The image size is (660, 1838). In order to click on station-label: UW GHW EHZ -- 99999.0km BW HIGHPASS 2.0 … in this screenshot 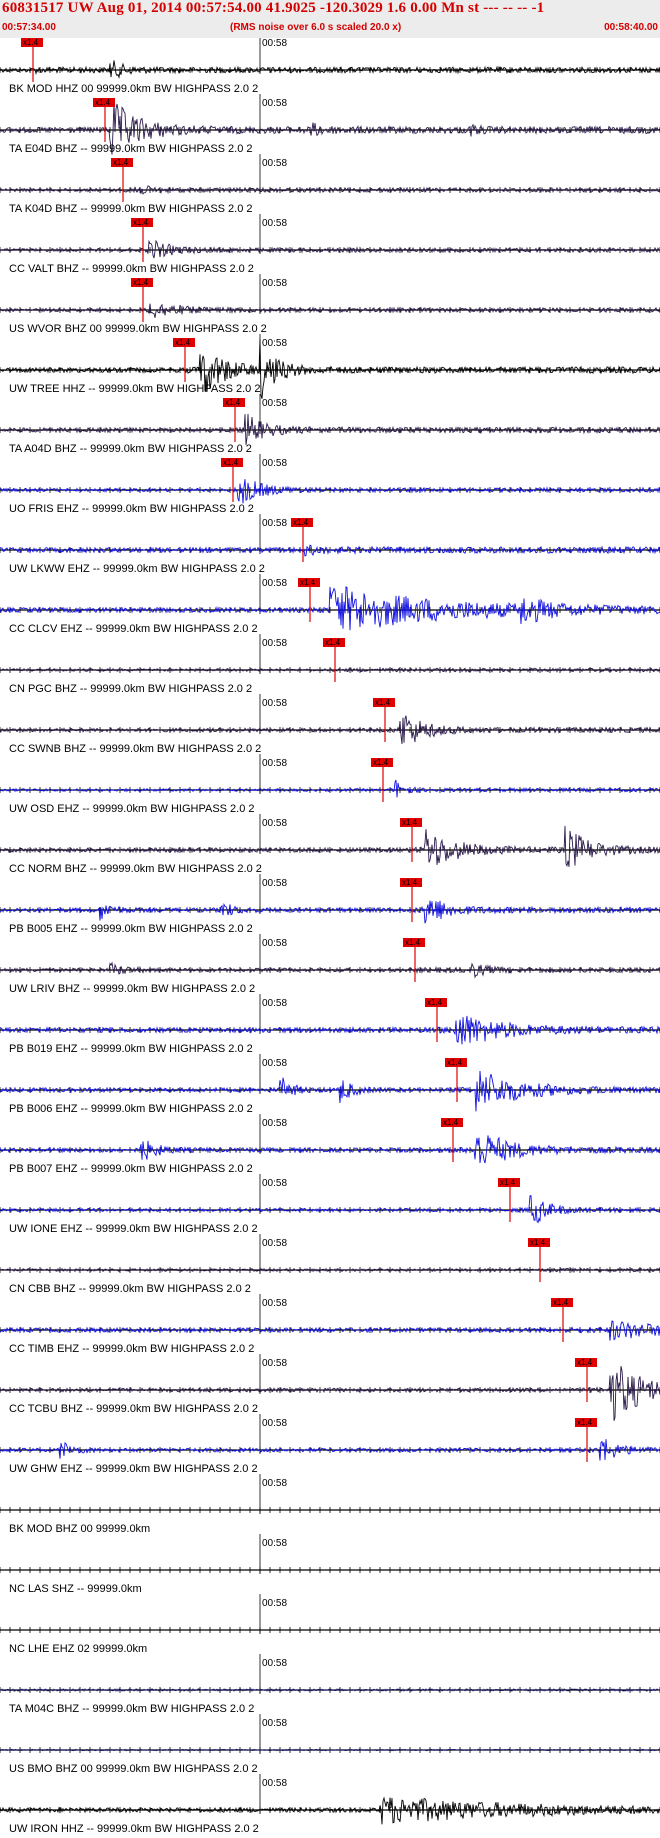, I will do `click(133, 1469)`.